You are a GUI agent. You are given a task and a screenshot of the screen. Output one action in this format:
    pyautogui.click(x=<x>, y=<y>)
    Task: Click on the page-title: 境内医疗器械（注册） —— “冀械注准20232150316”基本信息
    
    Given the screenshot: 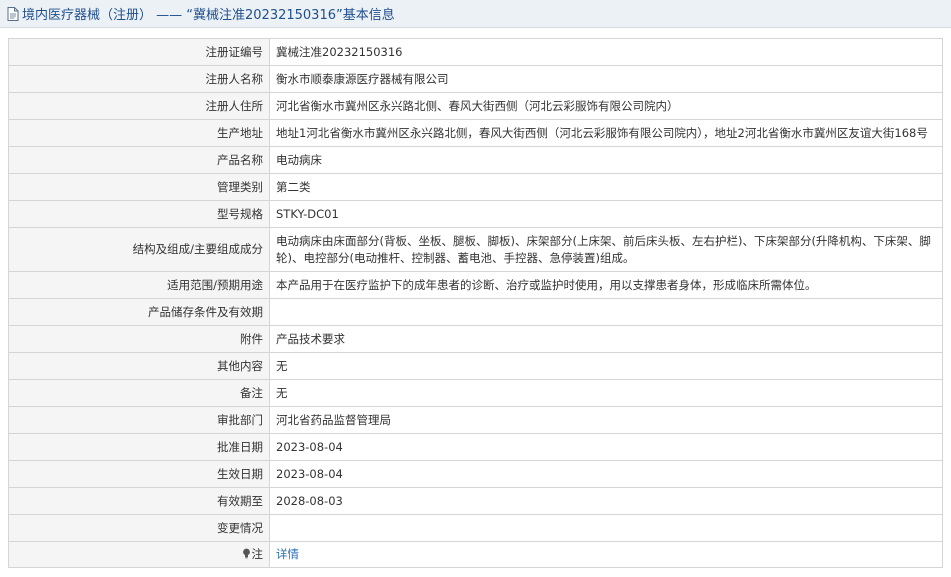 What is the action you would take?
    pyautogui.click(x=208, y=13)
    